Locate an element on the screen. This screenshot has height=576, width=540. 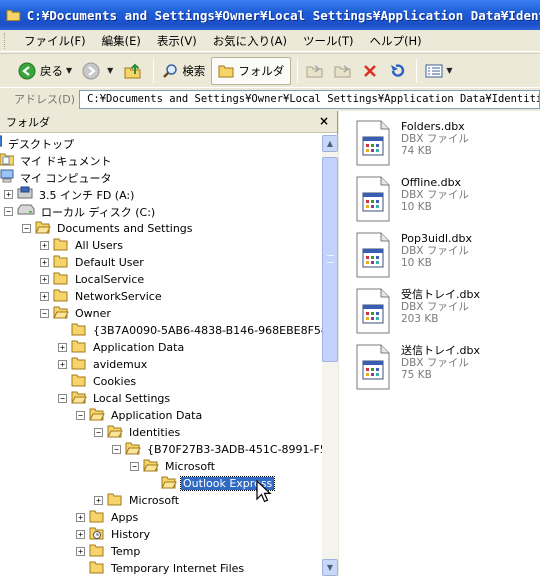
tree-item-local-settings: − Local Settings is located at coordinates (115, 398).